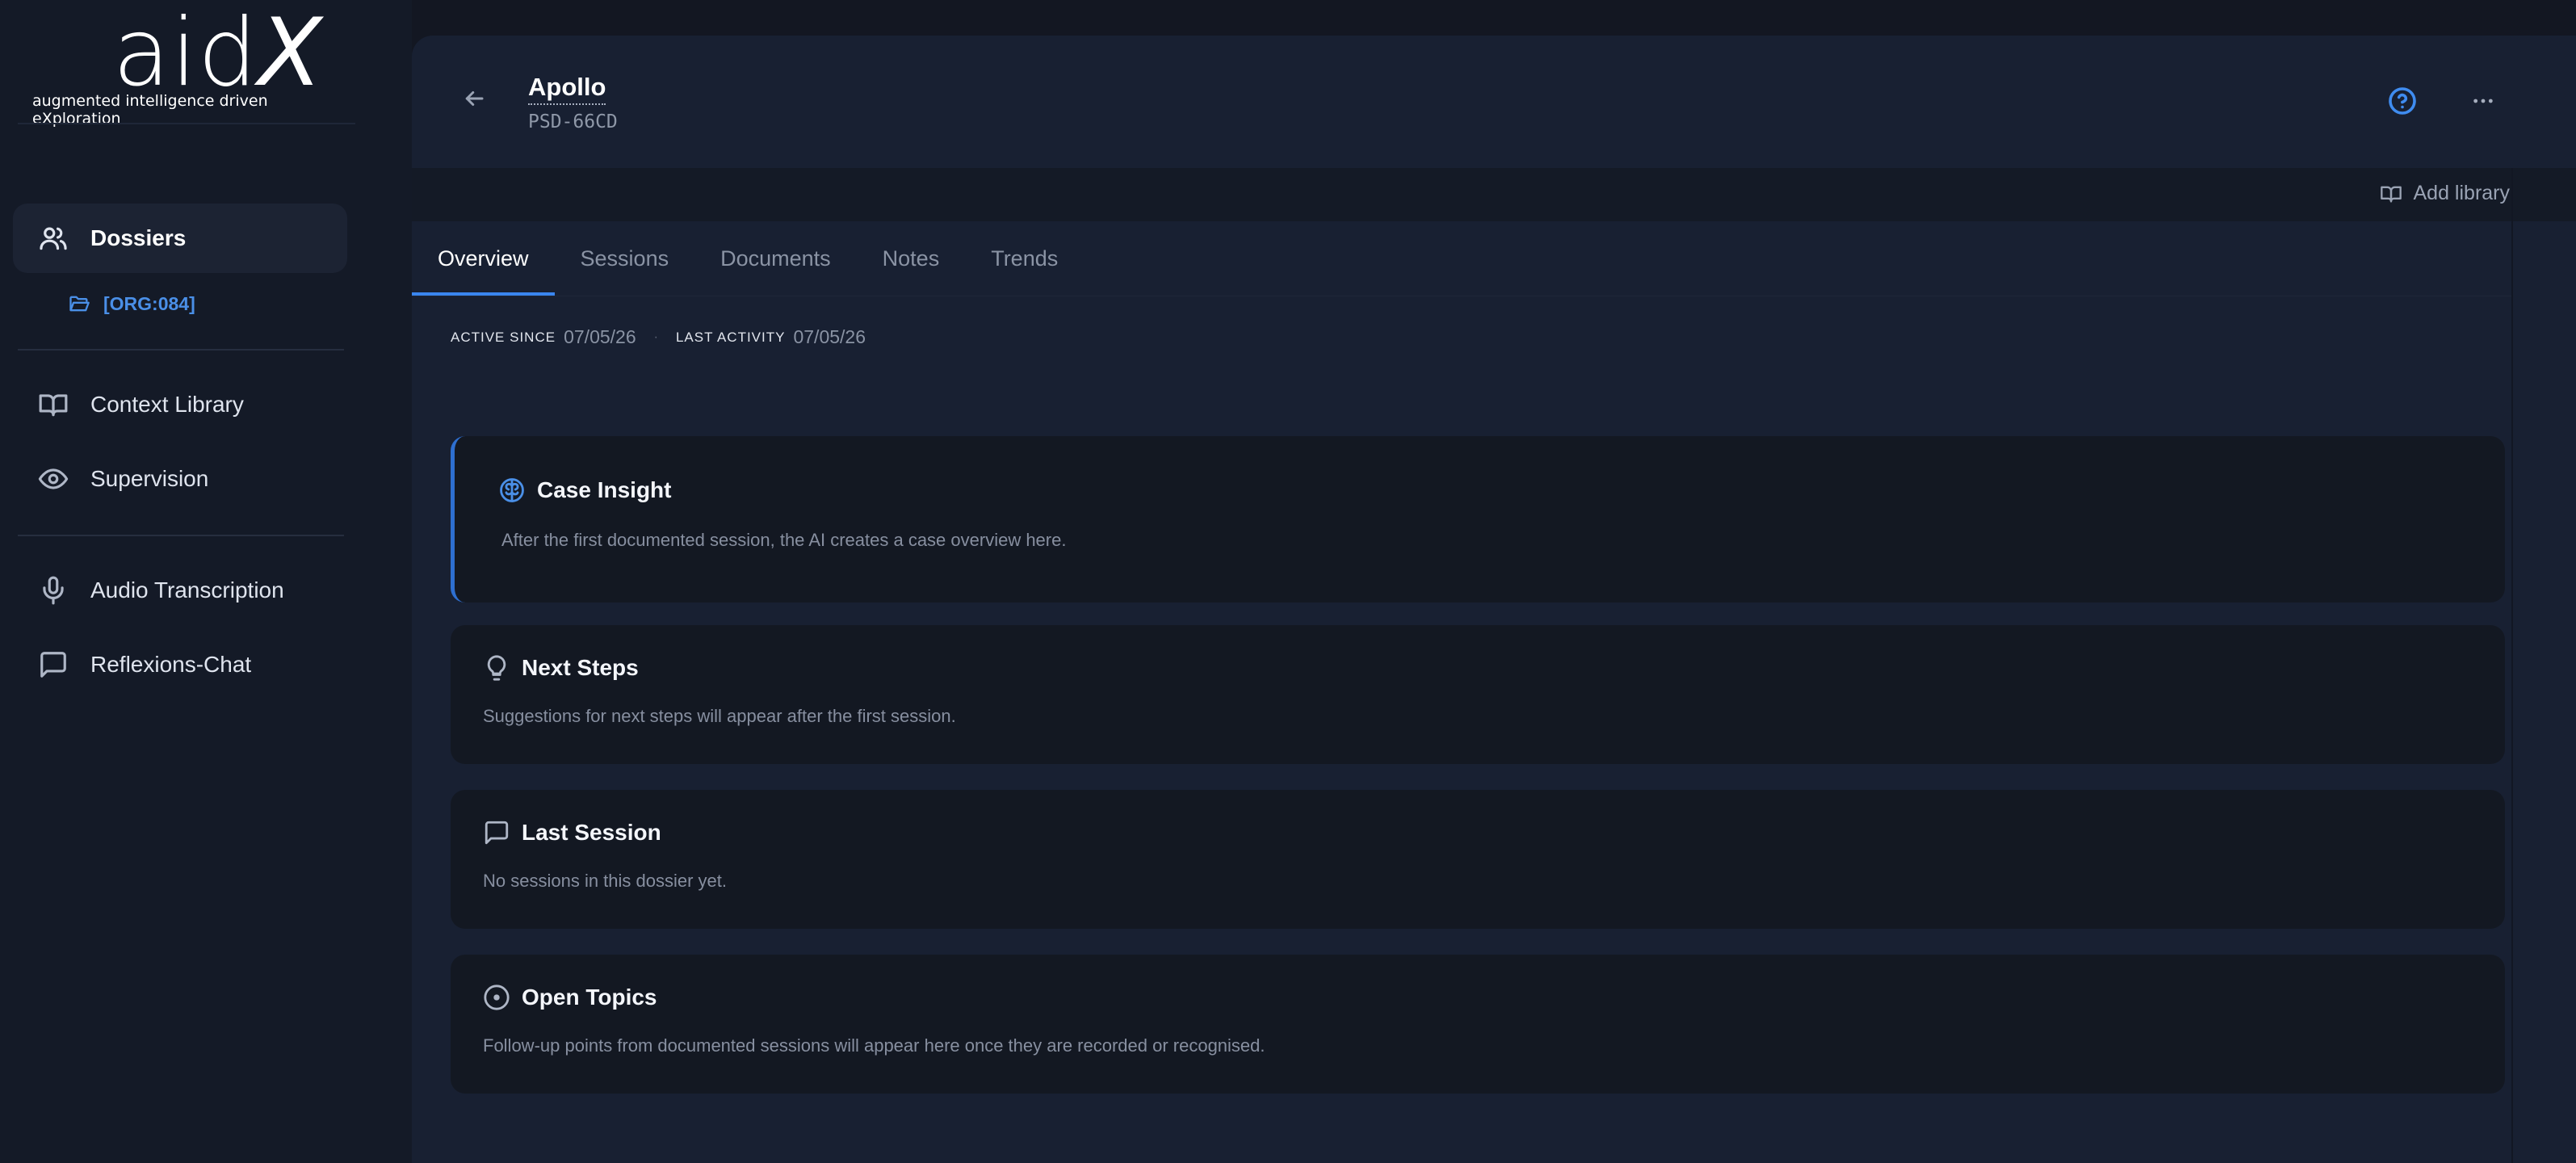  I want to click on microphone-icon, so click(53, 590).